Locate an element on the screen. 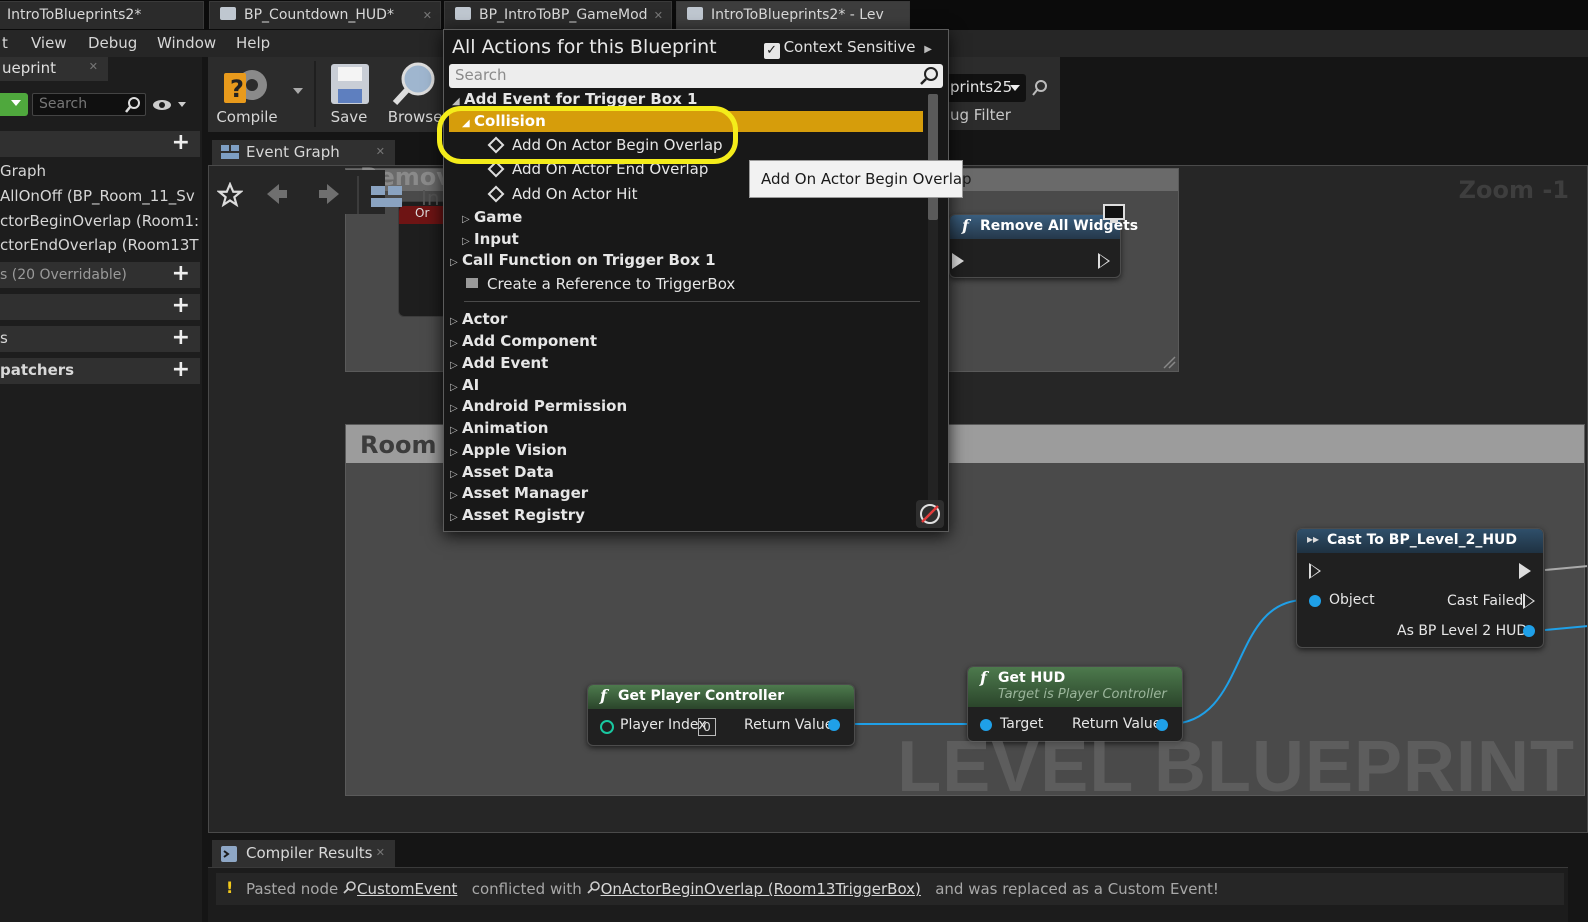 The height and width of the screenshot is (922, 1588). exec-out-pin is located at coordinates (1525, 571).